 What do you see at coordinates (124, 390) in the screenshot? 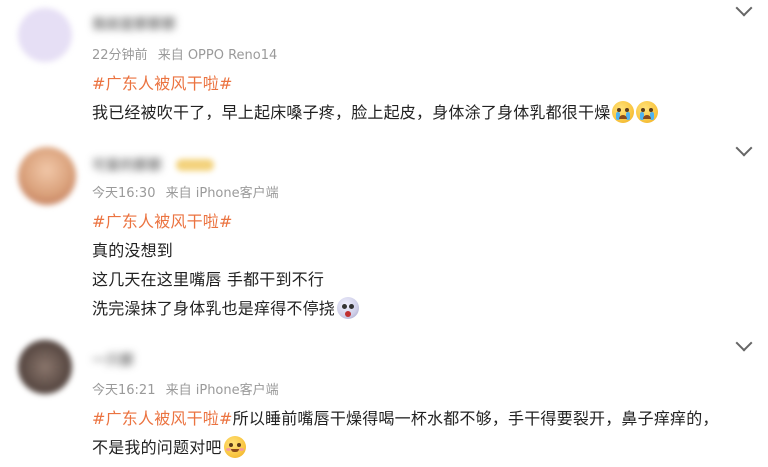
I see `post-time: 今天16:21` at bounding box center [124, 390].